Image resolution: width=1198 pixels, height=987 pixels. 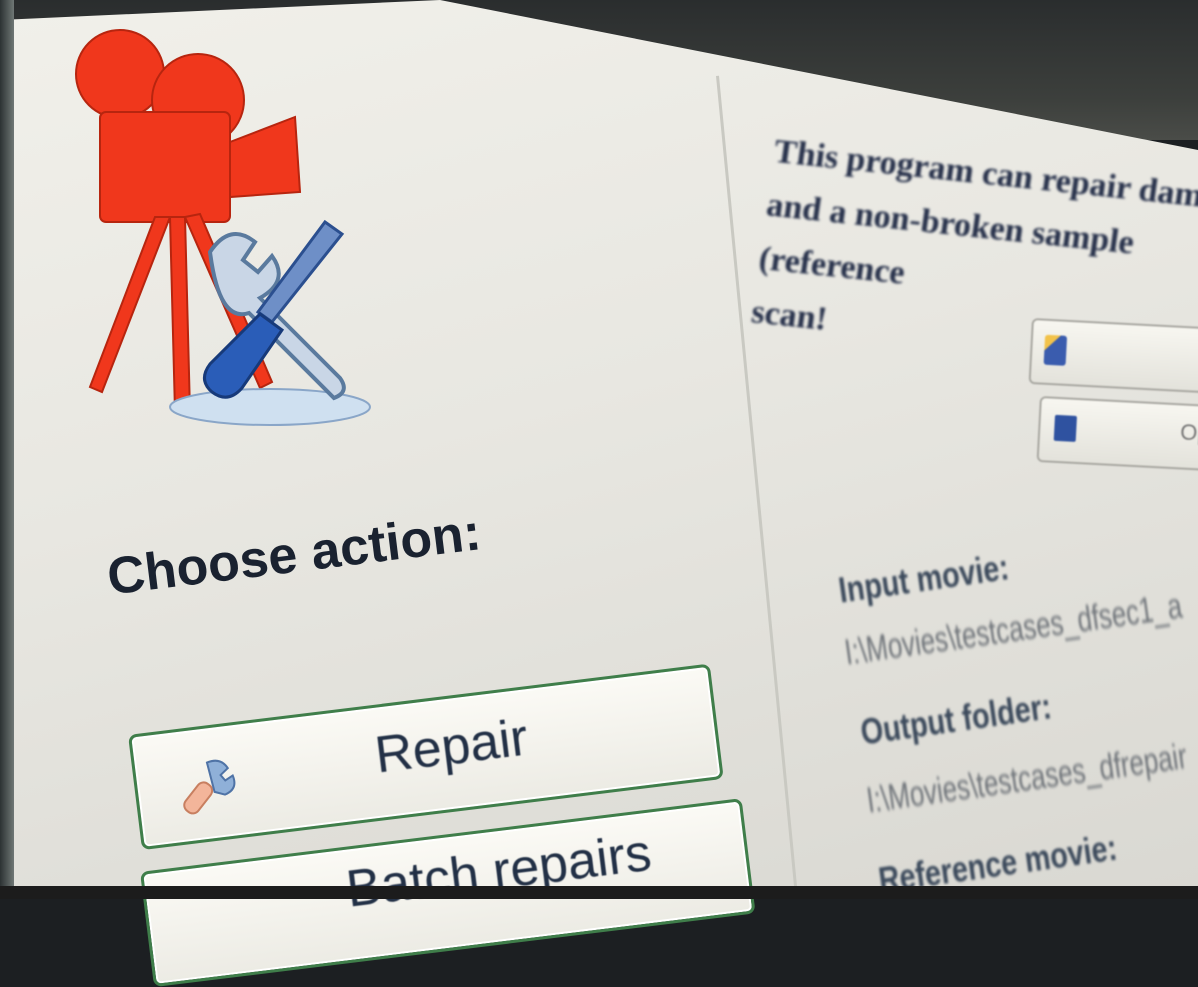 What do you see at coordinates (265, 157) in the screenshot?
I see `camera-lens` at bounding box center [265, 157].